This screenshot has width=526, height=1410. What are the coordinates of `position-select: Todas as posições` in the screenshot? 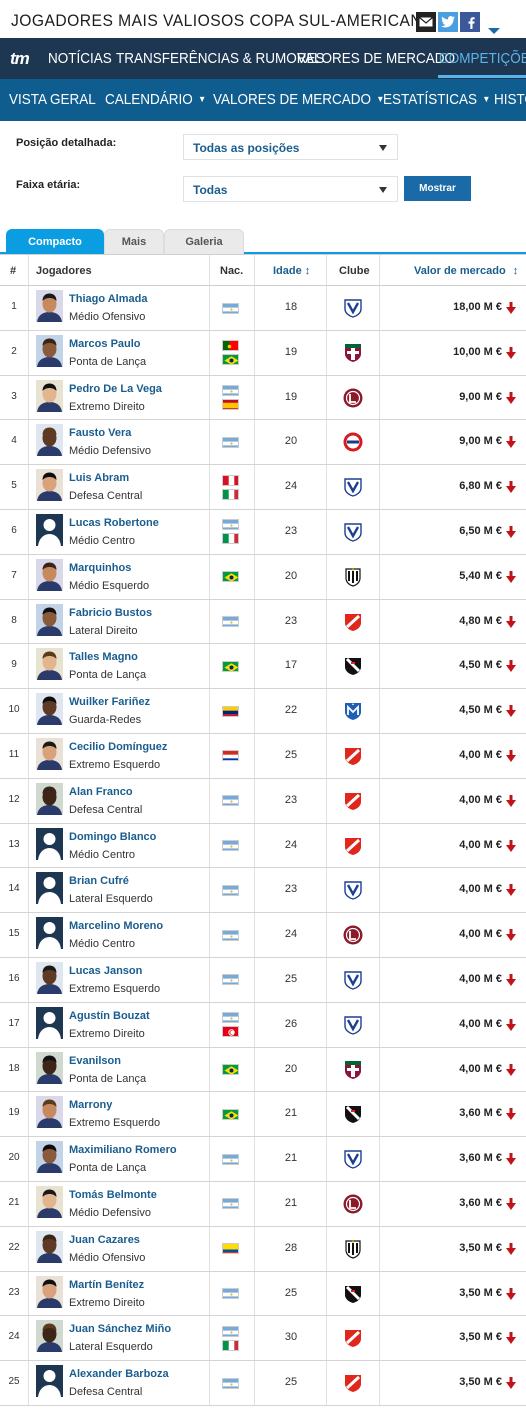 It's located at (290, 147).